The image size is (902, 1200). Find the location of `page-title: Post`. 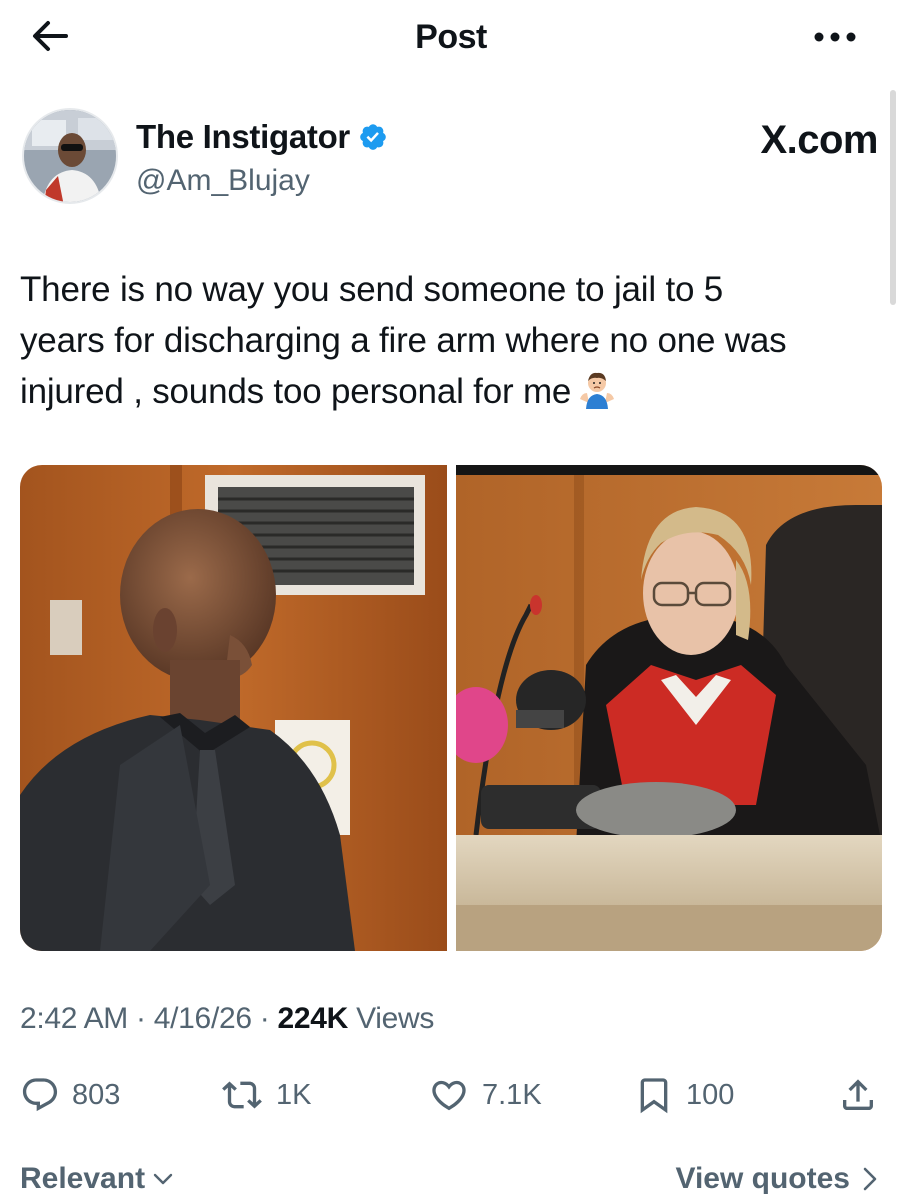

page-title: Post is located at coordinates (451, 37).